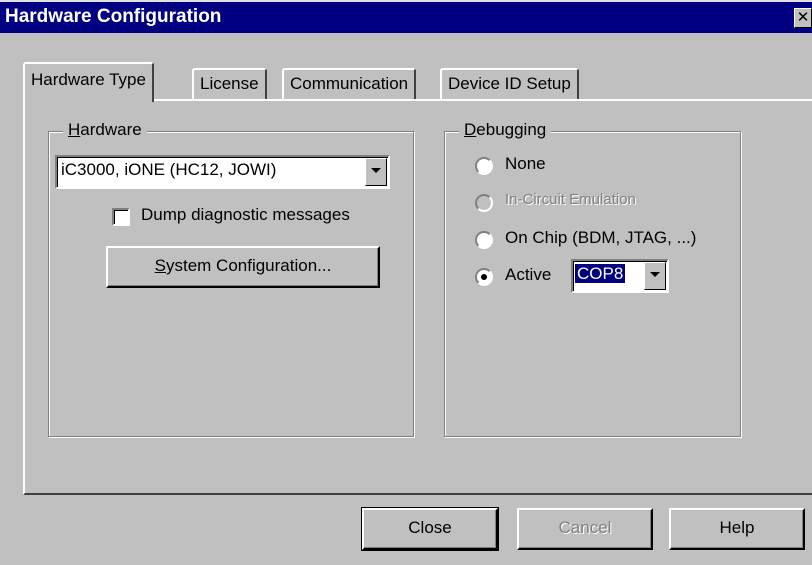 This screenshot has height=565, width=812. Describe the element at coordinates (484, 203) in the screenshot. I see `radio-in-circuit-emulation` at that location.